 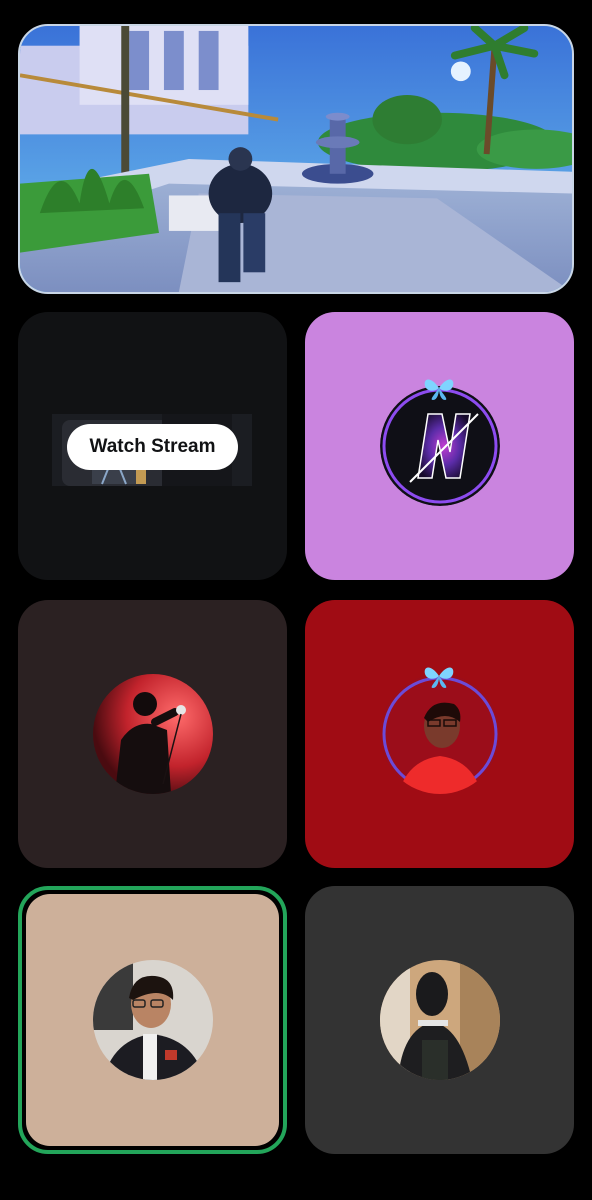 I want to click on hooded-person-avatar, so click(x=439, y=1020).